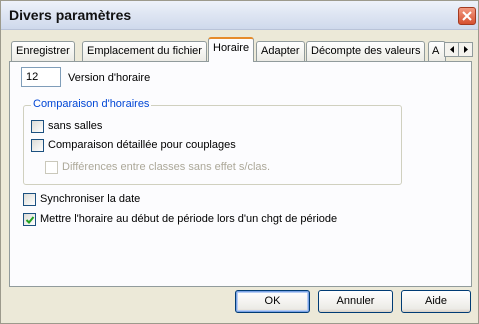  Describe the element at coordinates (41, 77) in the screenshot. I see `version-input: 12` at that location.